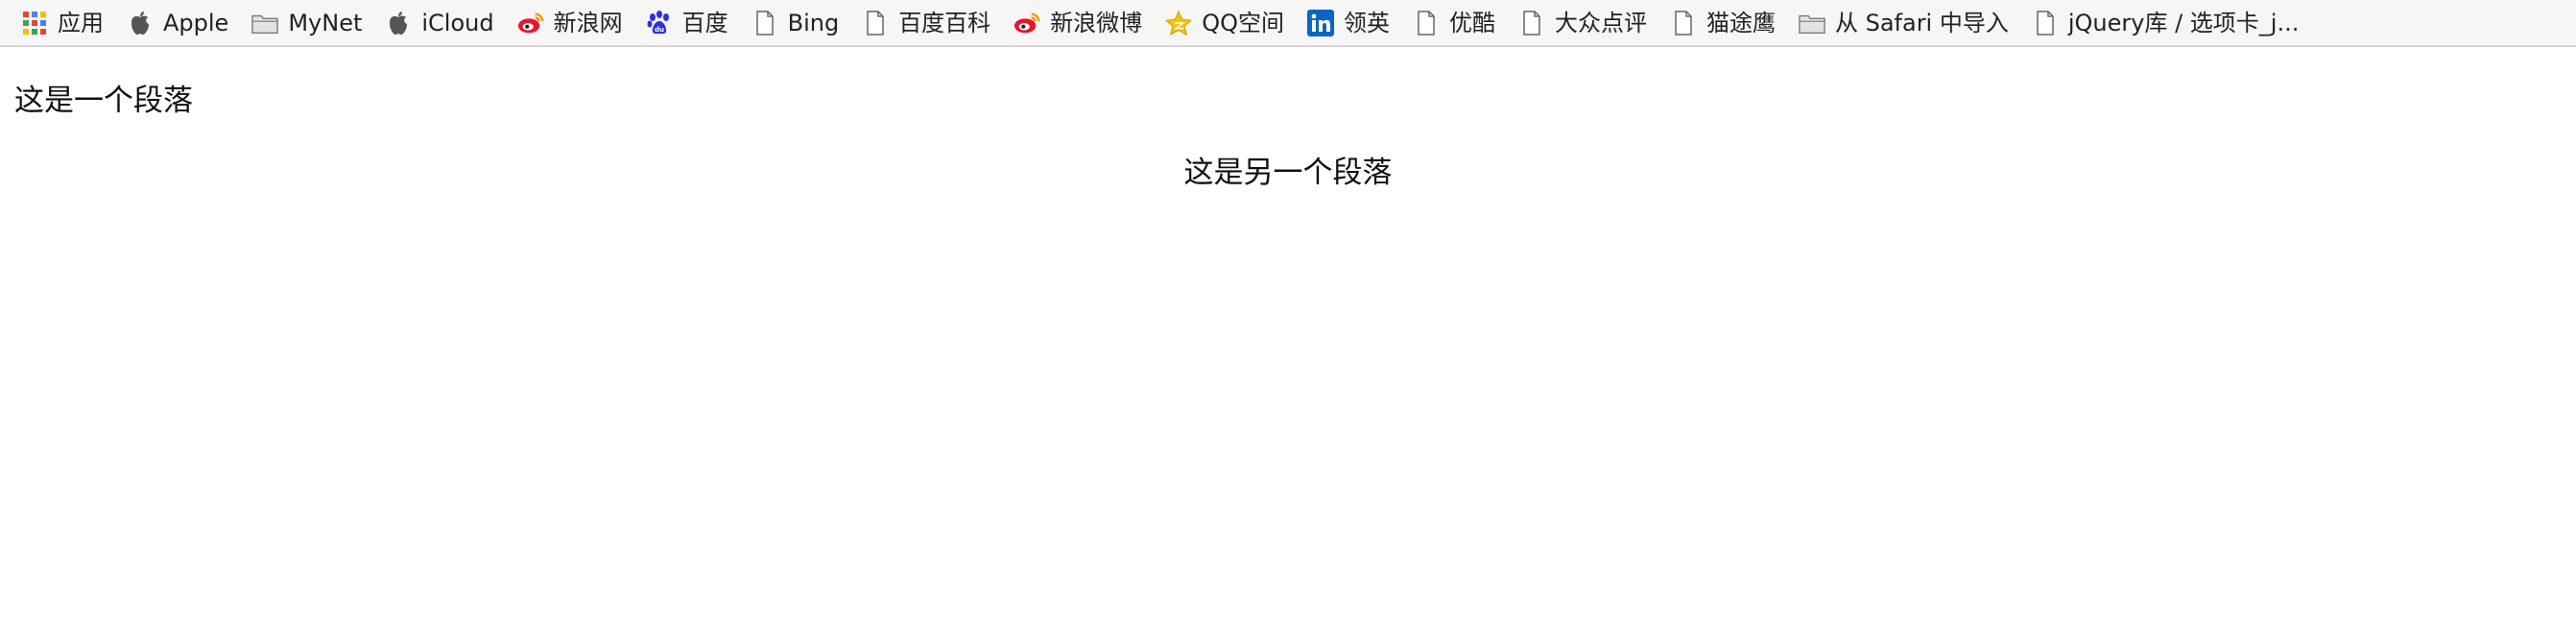 The width and height of the screenshot is (2576, 626). I want to click on bookmark-folder-mynet: MyNet, so click(313, 23).